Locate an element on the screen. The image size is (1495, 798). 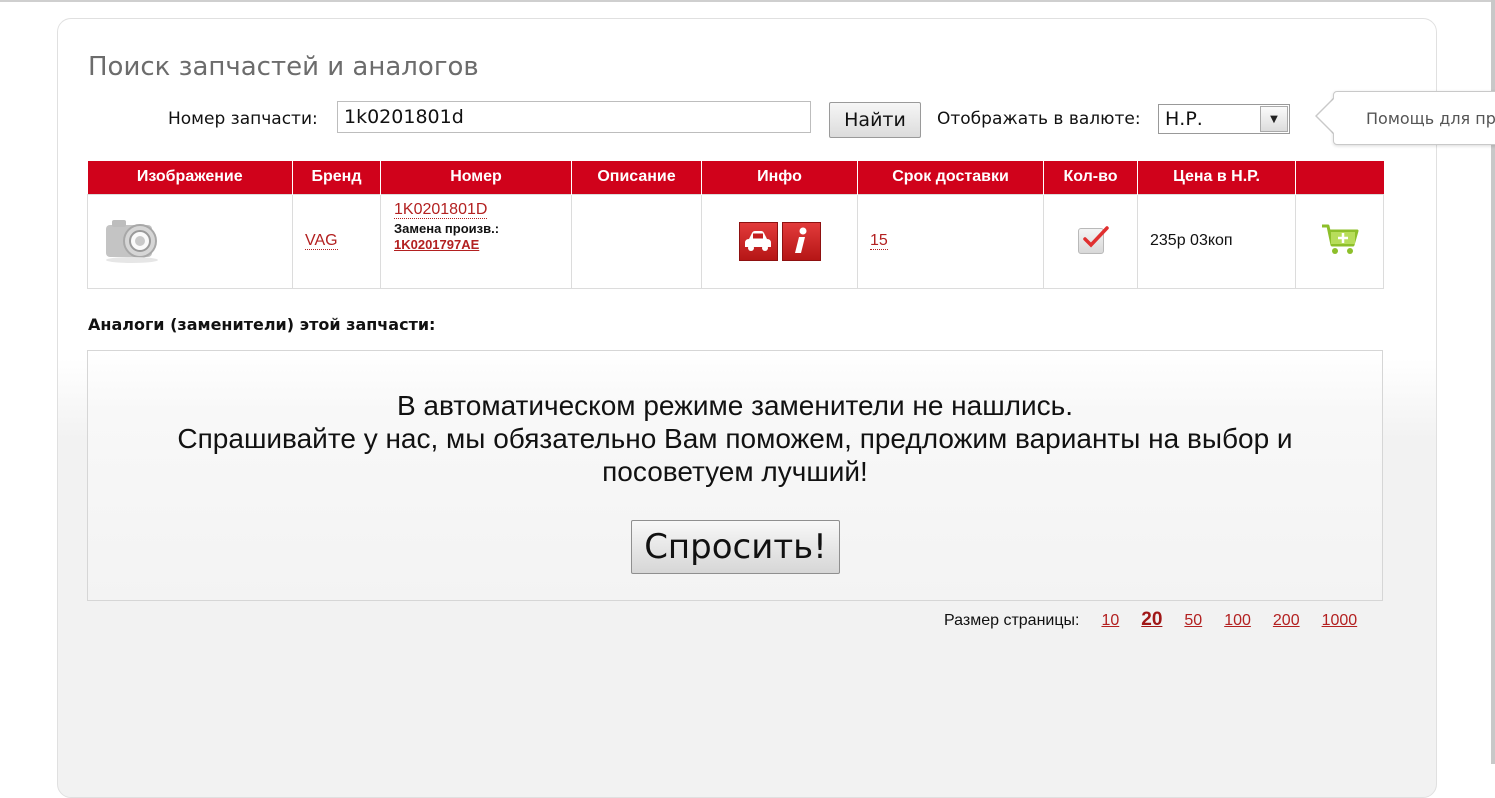
camera-placeholder-icon is located at coordinates (133, 244).